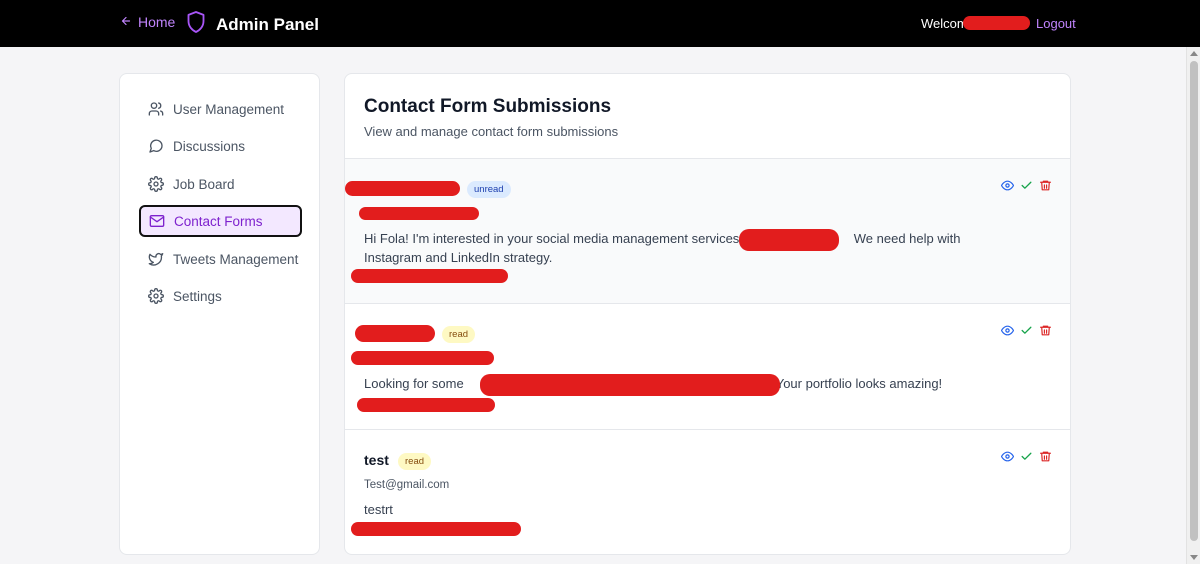 The height and width of the screenshot is (564, 1200). Describe the element at coordinates (689, 509) in the screenshot. I see `submission-message: testrt` at that location.